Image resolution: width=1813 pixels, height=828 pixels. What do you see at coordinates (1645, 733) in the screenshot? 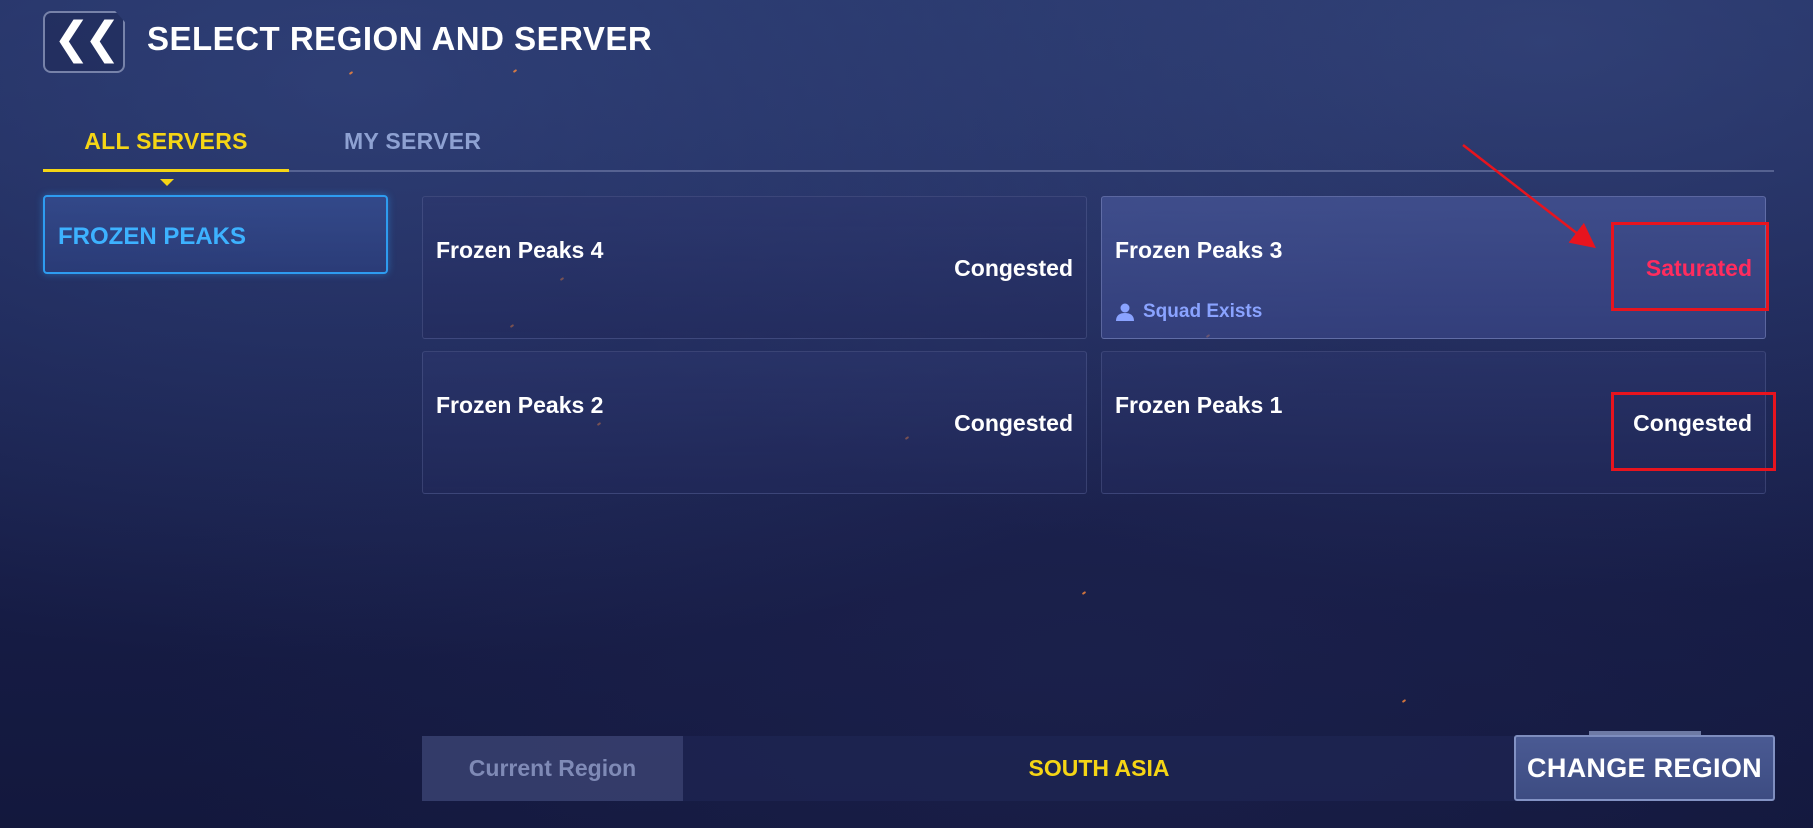
I see `button-notch` at bounding box center [1645, 733].